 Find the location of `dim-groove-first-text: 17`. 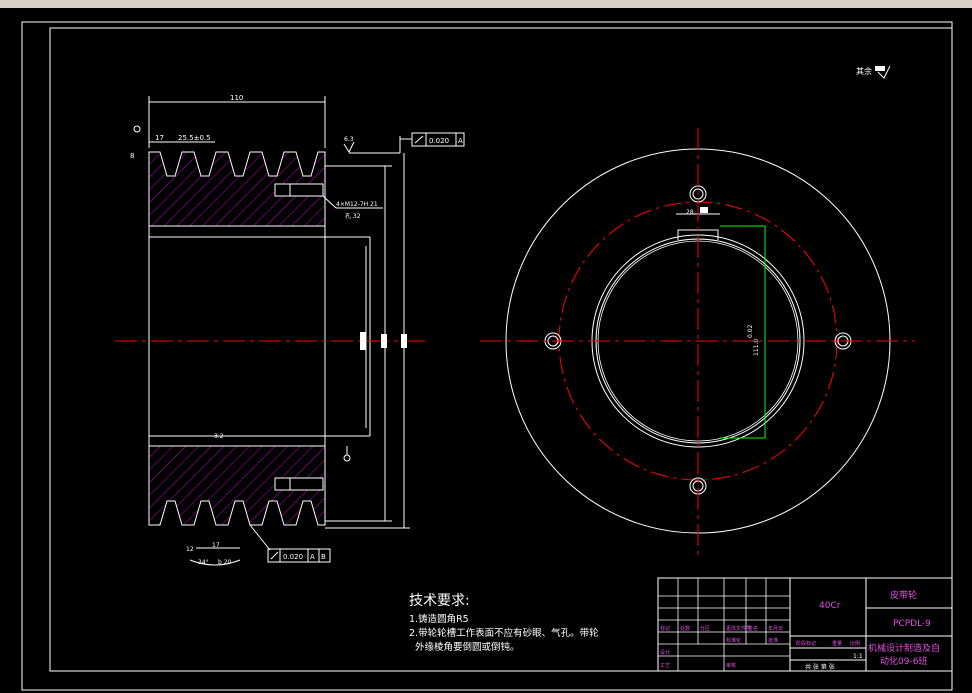

dim-groove-first-text: 17 is located at coordinates (159, 138).